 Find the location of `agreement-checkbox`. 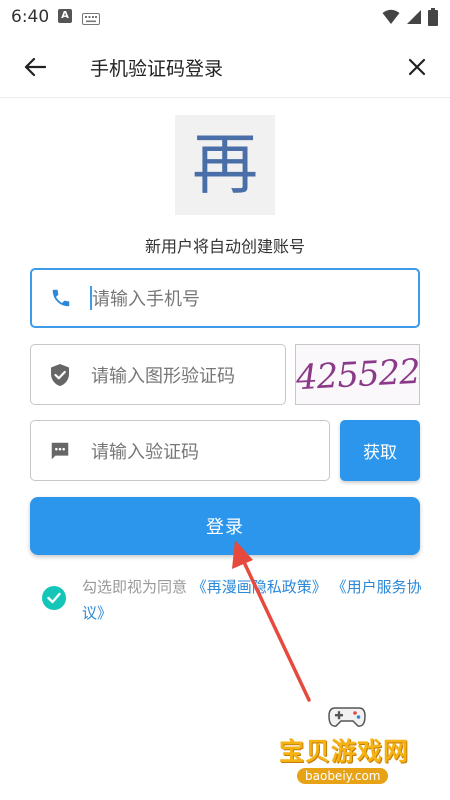

agreement-checkbox is located at coordinates (54, 598).